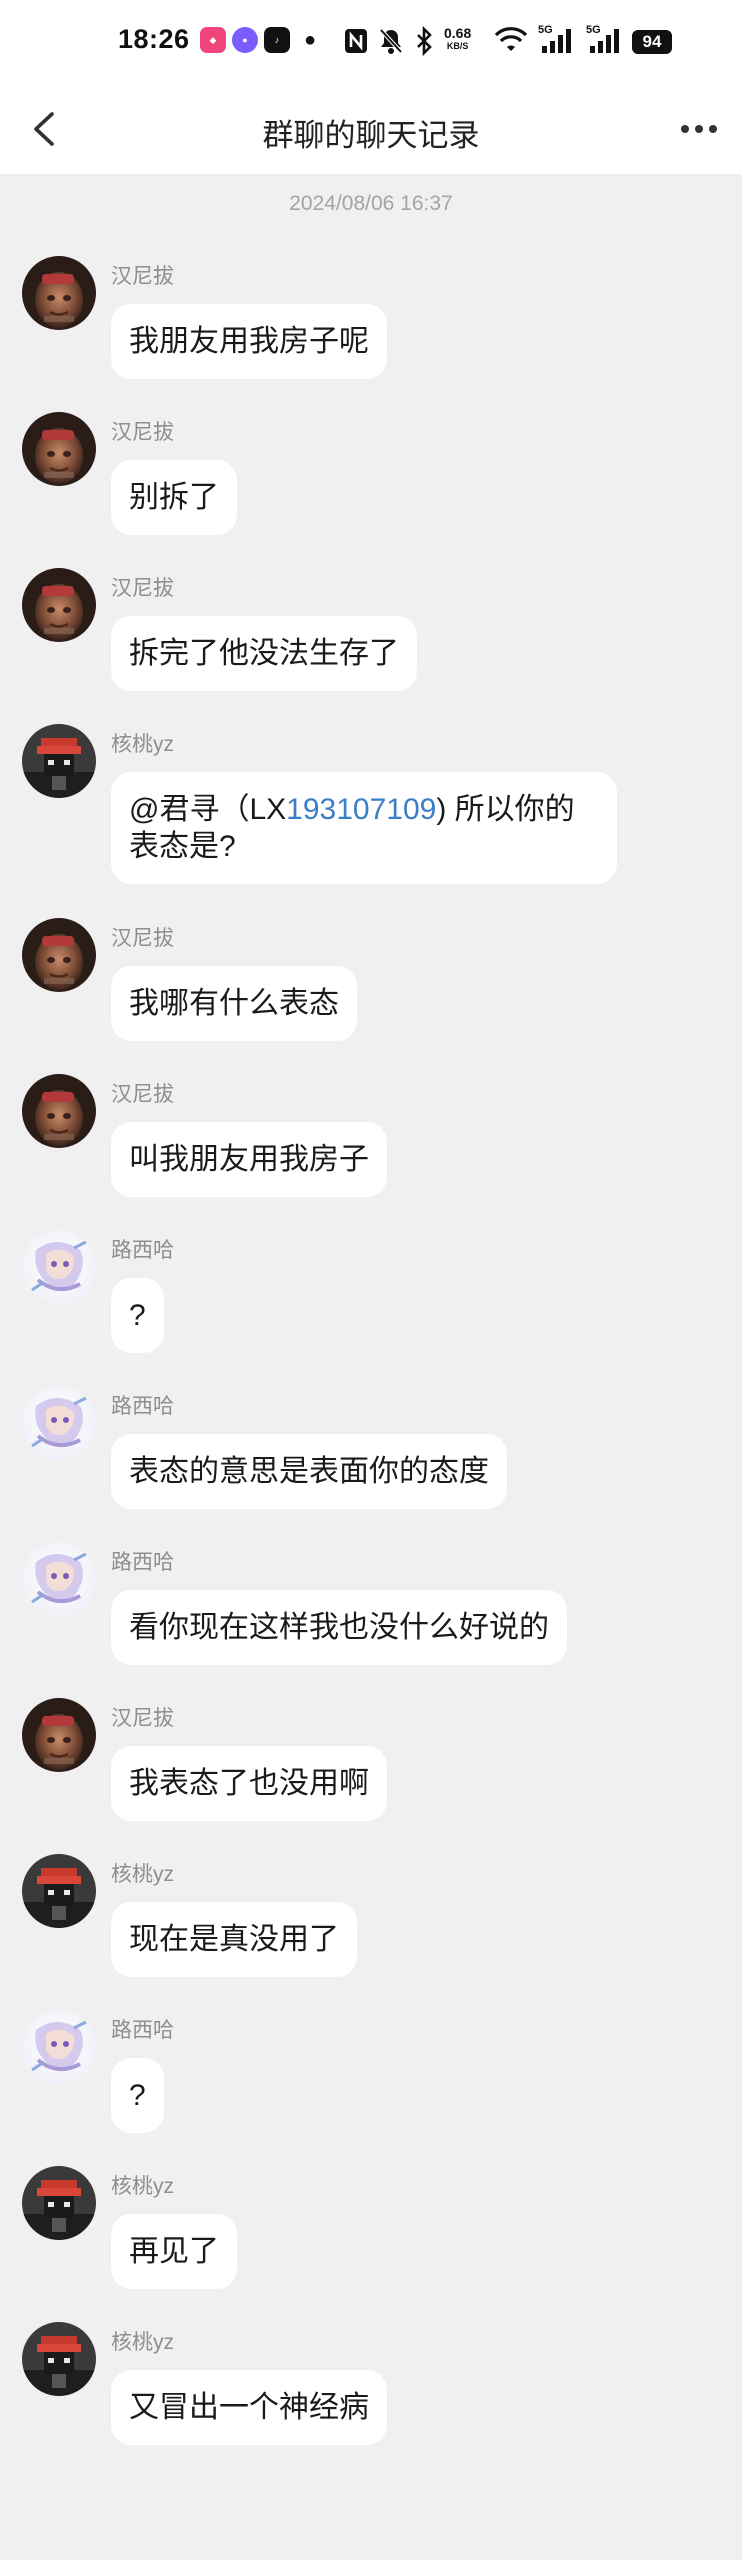 Image resolution: width=742 pixels, height=2560 pixels. Describe the element at coordinates (371, 42) in the screenshot. I see `status-bar: 18:26 ◆ ● ♪ ● 0.68 KB/S 5G 5G 94` at that location.